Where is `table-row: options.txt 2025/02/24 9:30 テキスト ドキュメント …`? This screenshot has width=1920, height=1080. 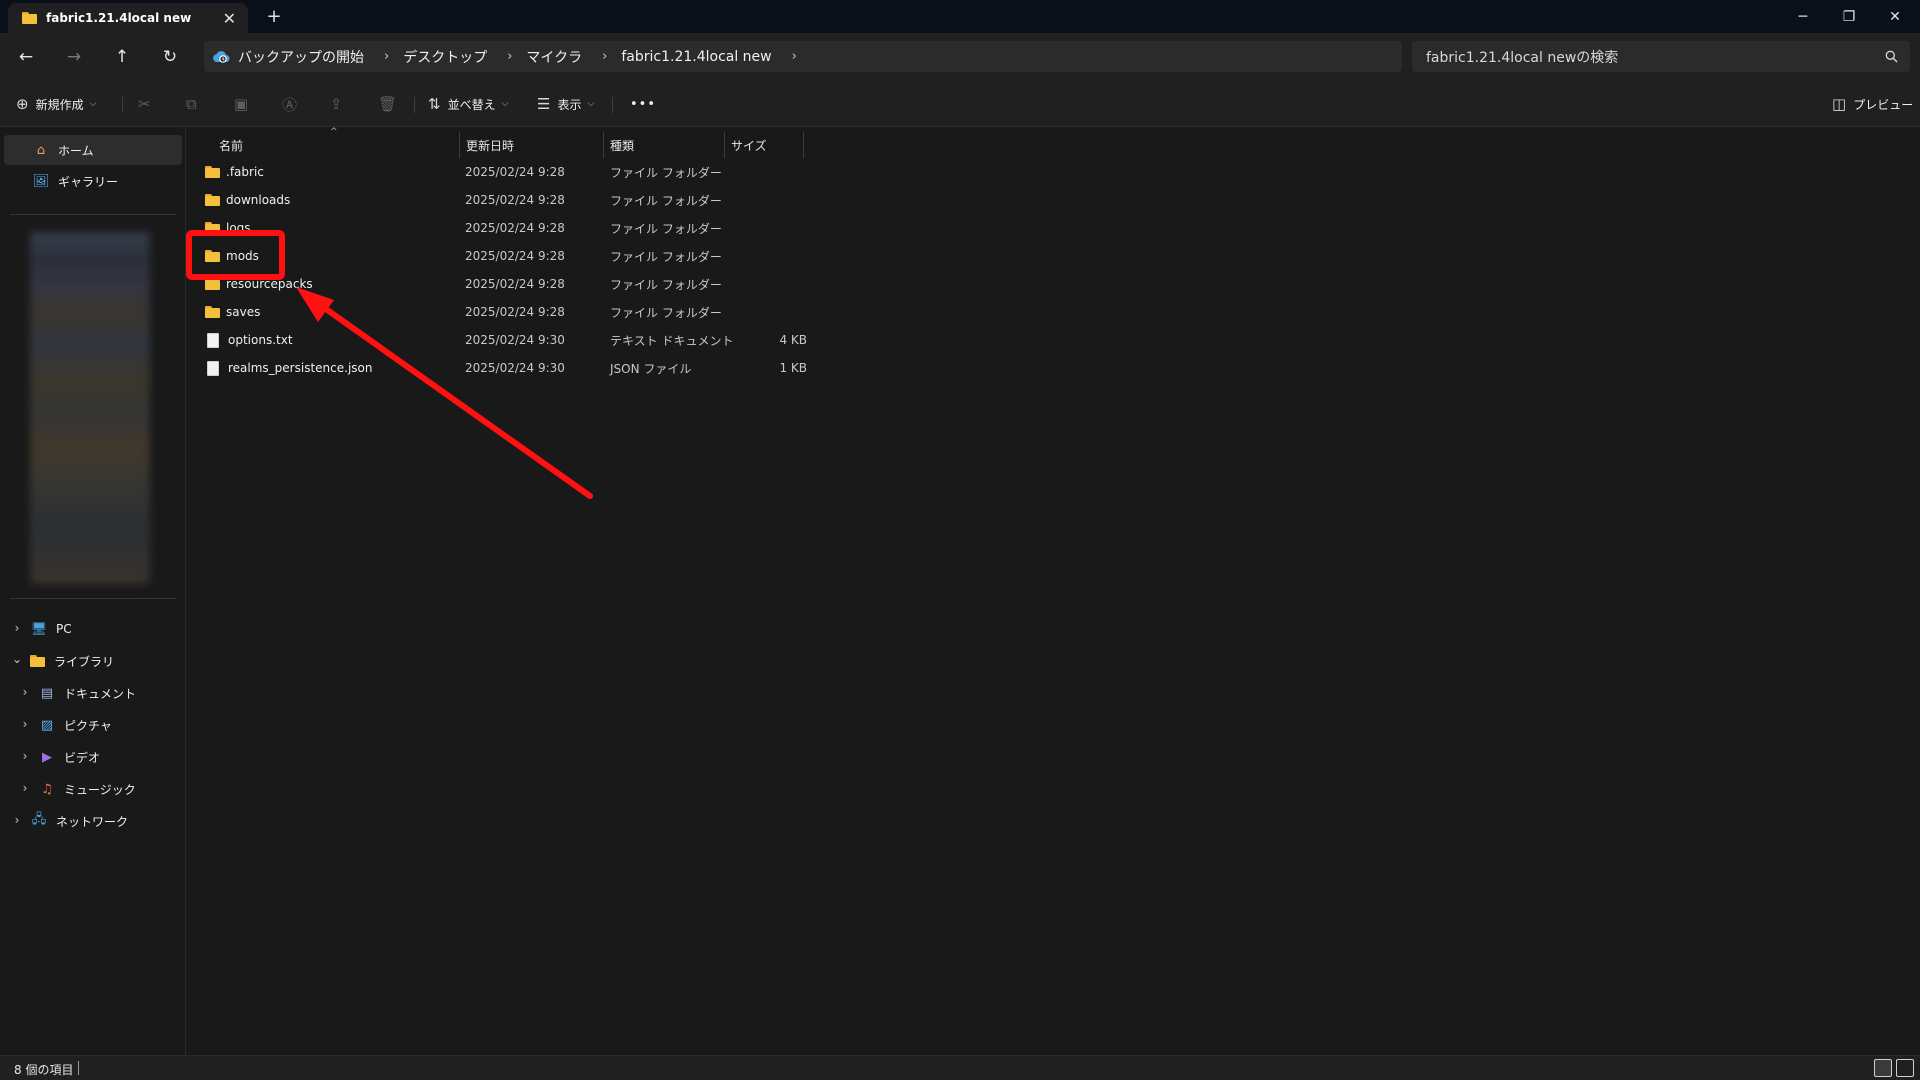 table-row: options.txt 2025/02/24 9:30 テキスト ドキュメント … is located at coordinates (507, 340).